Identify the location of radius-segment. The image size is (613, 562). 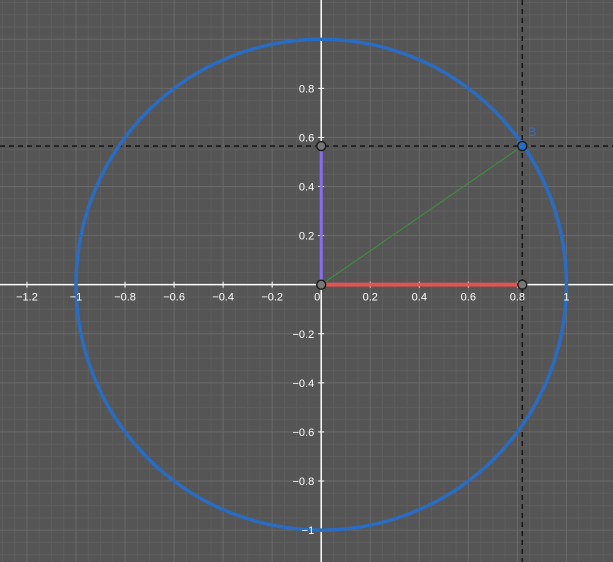
(421, 215).